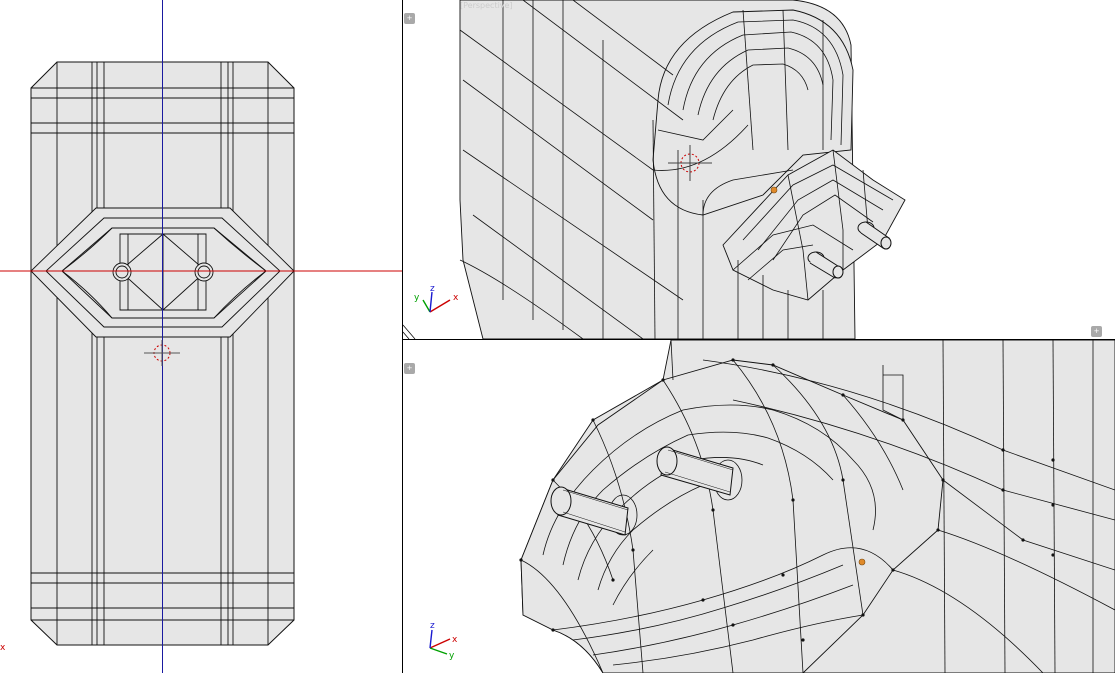  Describe the element at coordinates (1096, 331) in the screenshot. I see `viewport-corner-icon: +` at that location.